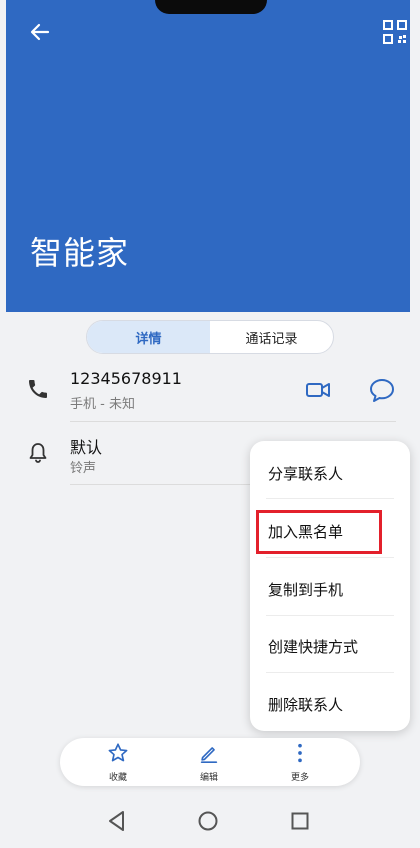 This screenshot has height=848, width=420. Describe the element at coordinates (305, 589) in the screenshot. I see `menu-item-copy-to-phone: 复制到手机` at that location.